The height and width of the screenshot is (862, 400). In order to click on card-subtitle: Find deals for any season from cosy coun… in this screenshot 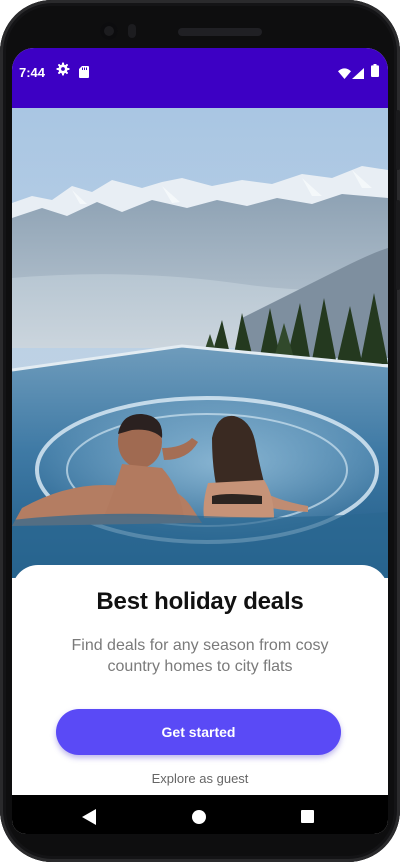, I will do `click(200, 656)`.